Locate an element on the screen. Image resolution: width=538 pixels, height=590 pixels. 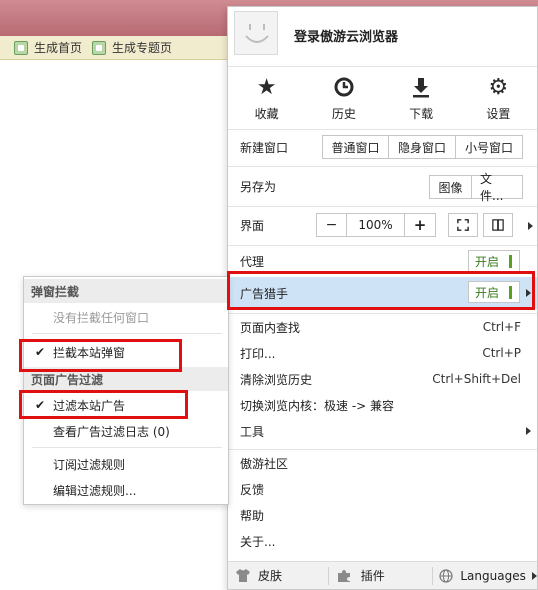
favorites-button: ★ 收藏 is located at coordinates (266, 98).